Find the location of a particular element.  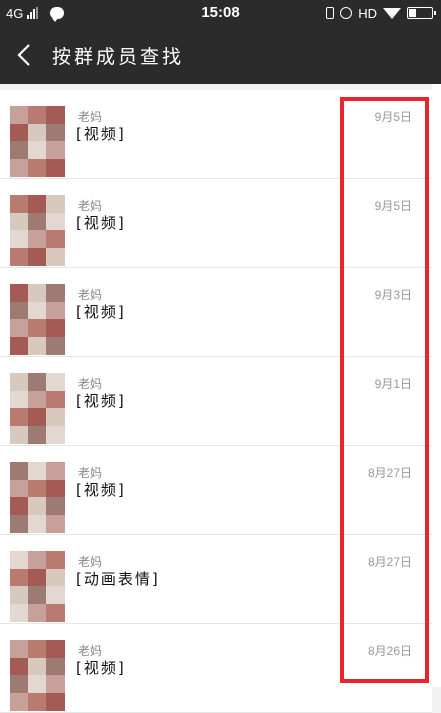

message-date: 9月1日 is located at coordinates (393, 384).